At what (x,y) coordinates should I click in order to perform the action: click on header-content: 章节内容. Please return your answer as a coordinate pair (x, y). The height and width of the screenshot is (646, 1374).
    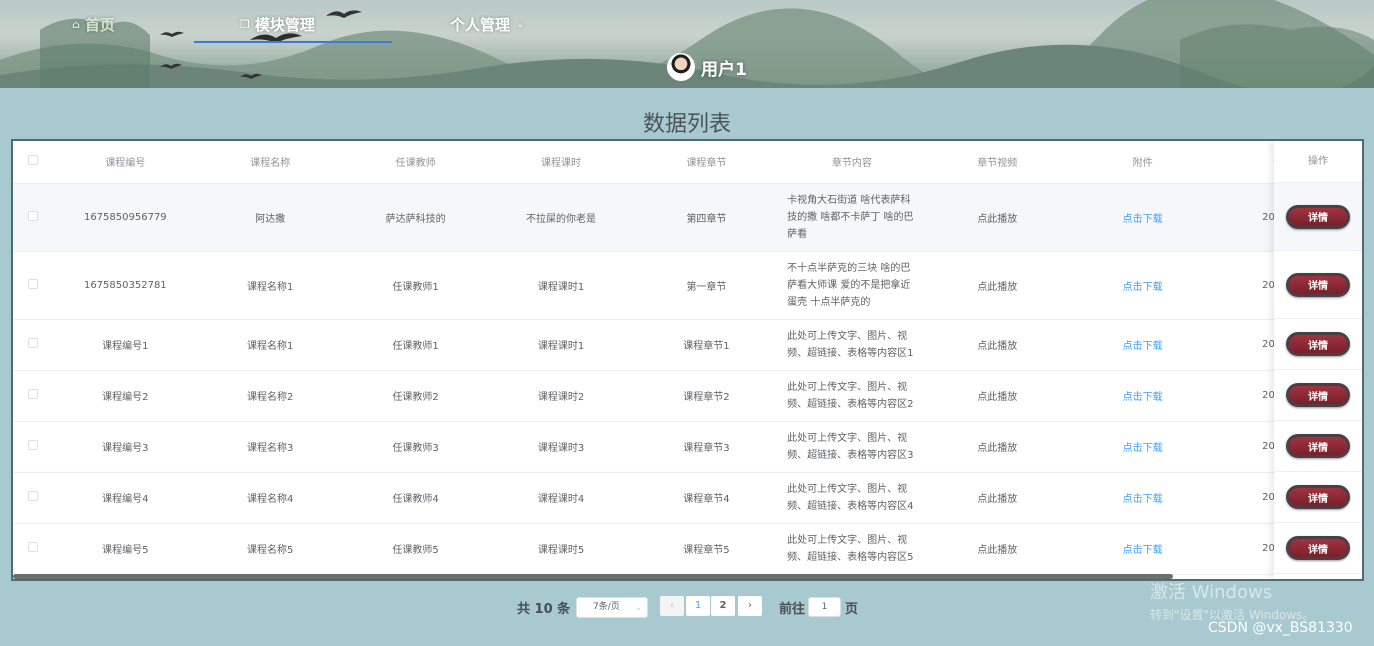
    Looking at the image, I should click on (852, 162).